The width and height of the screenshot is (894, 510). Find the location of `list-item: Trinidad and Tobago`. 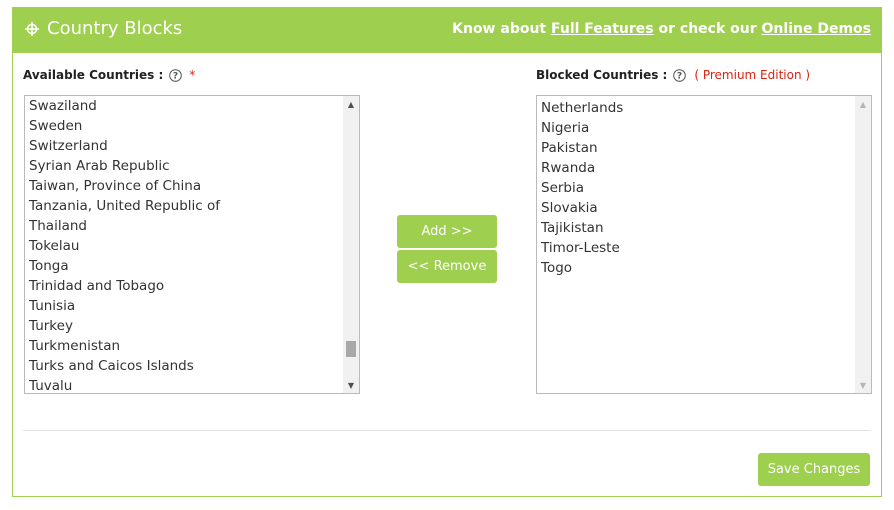

list-item: Trinidad and Tobago is located at coordinates (192, 286).